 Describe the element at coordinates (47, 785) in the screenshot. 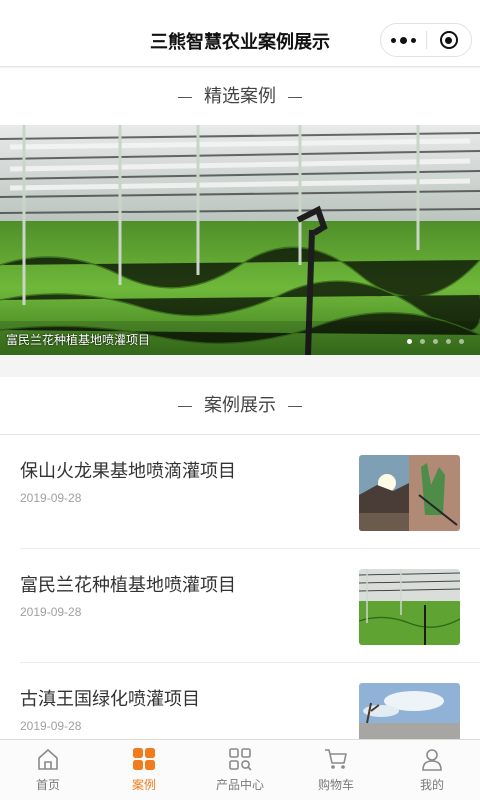

I see `tab-label: 首页` at that location.